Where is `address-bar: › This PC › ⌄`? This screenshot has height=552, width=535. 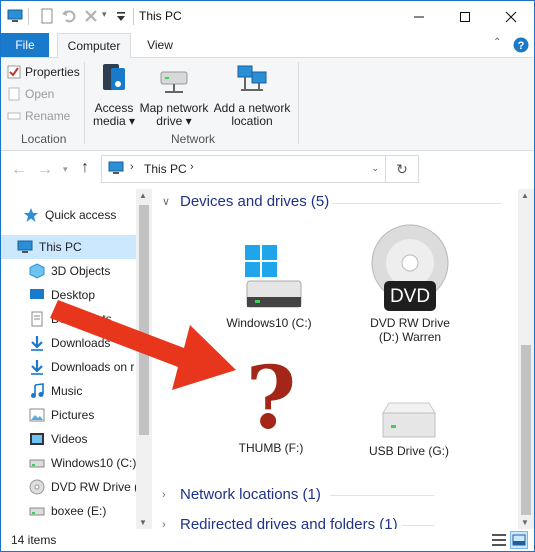
address-bar: › This PC › ⌄ is located at coordinates (243, 169).